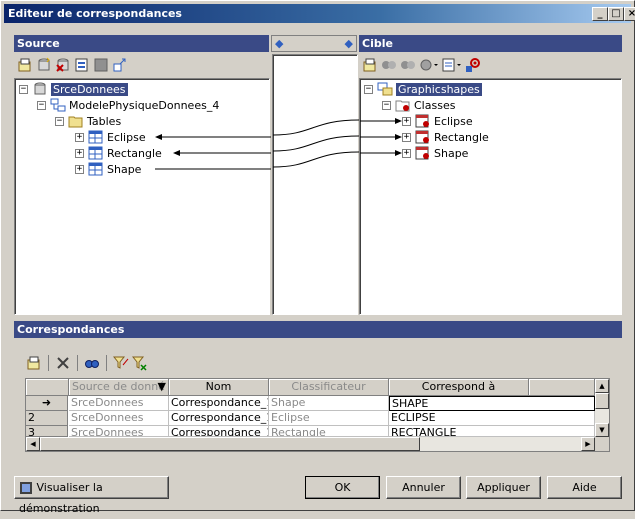 The width and height of the screenshot is (635, 519). Describe the element at coordinates (92, 363) in the screenshot. I see `find-icon` at that location.